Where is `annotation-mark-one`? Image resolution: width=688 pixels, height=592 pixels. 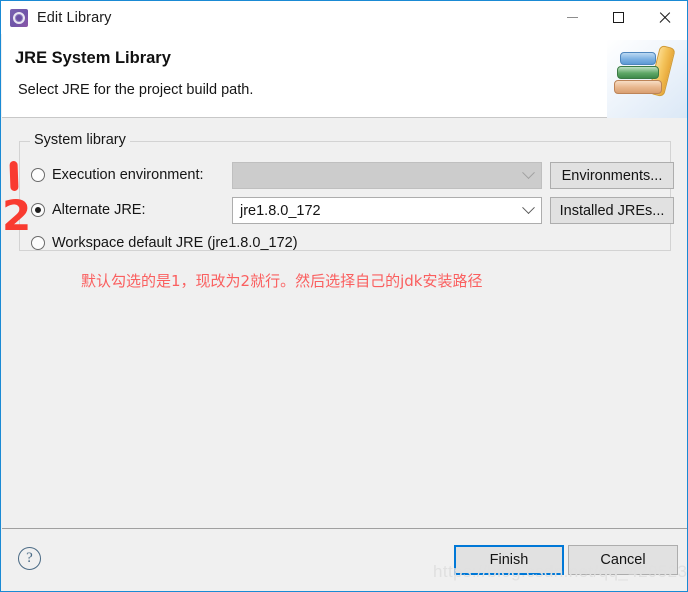 annotation-mark-one is located at coordinates (14, 176).